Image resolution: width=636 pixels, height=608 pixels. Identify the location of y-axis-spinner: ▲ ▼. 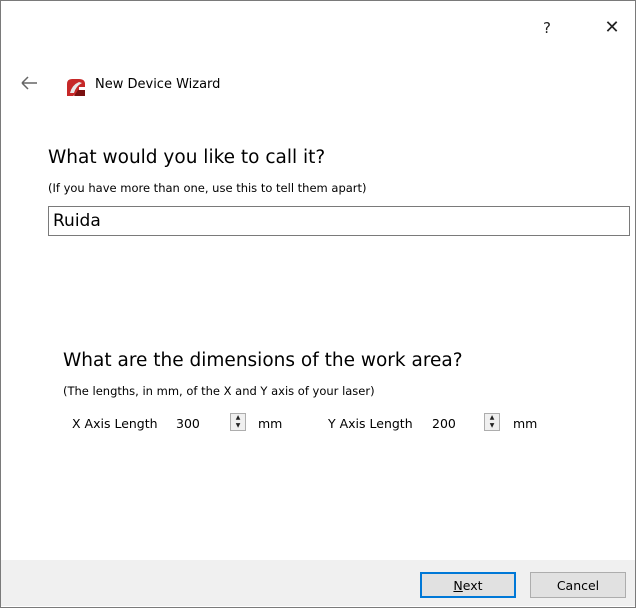
(492, 422).